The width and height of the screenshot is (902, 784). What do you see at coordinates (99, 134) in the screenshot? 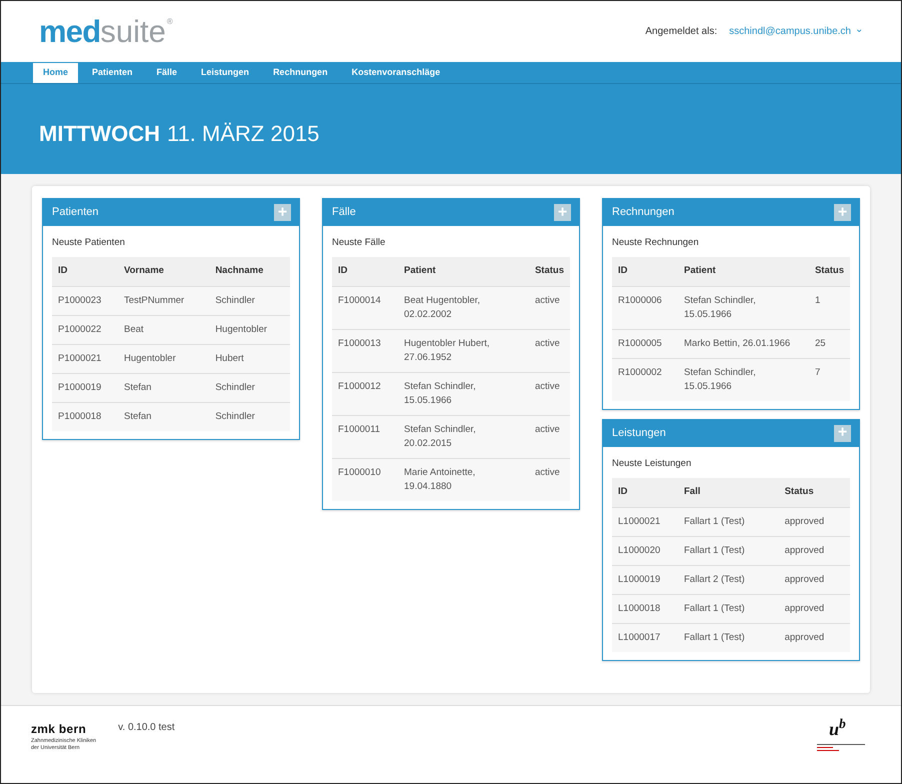
I see `date-title-weekday: MITTWOCH` at bounding box center [99, 134].